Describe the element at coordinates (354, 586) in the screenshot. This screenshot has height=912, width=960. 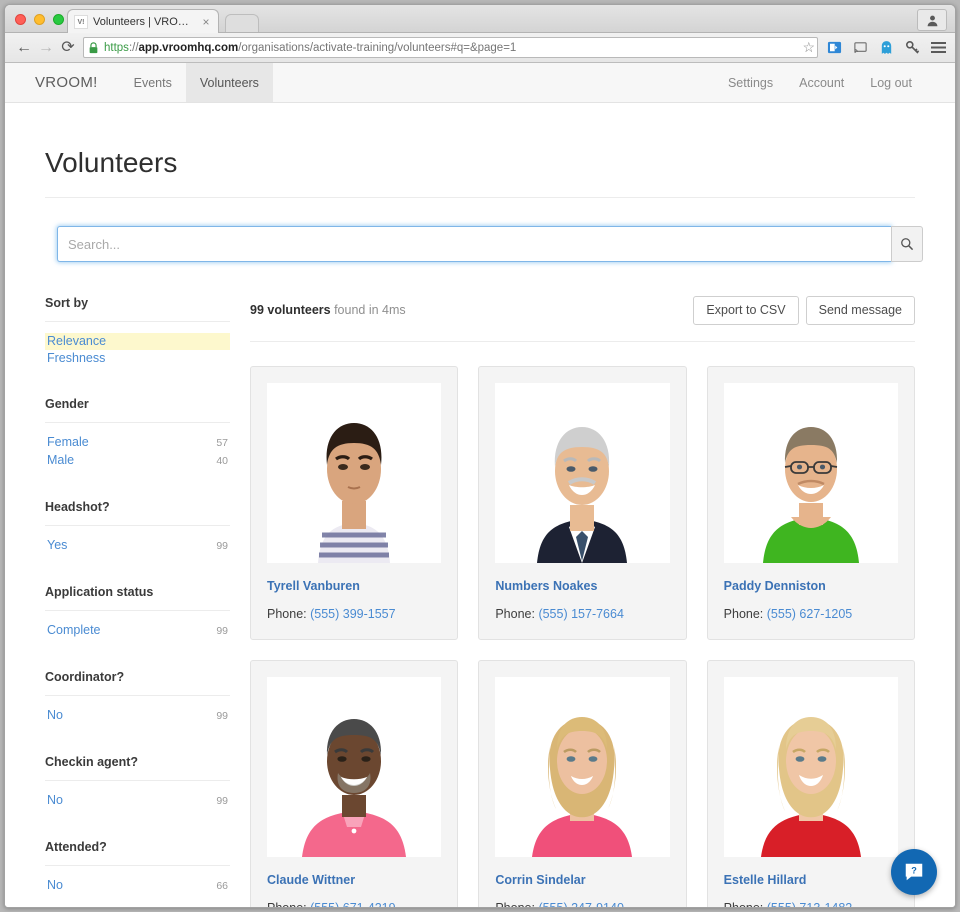
I see `volunteer-name-link: Tyrell Vanburen` at that location.